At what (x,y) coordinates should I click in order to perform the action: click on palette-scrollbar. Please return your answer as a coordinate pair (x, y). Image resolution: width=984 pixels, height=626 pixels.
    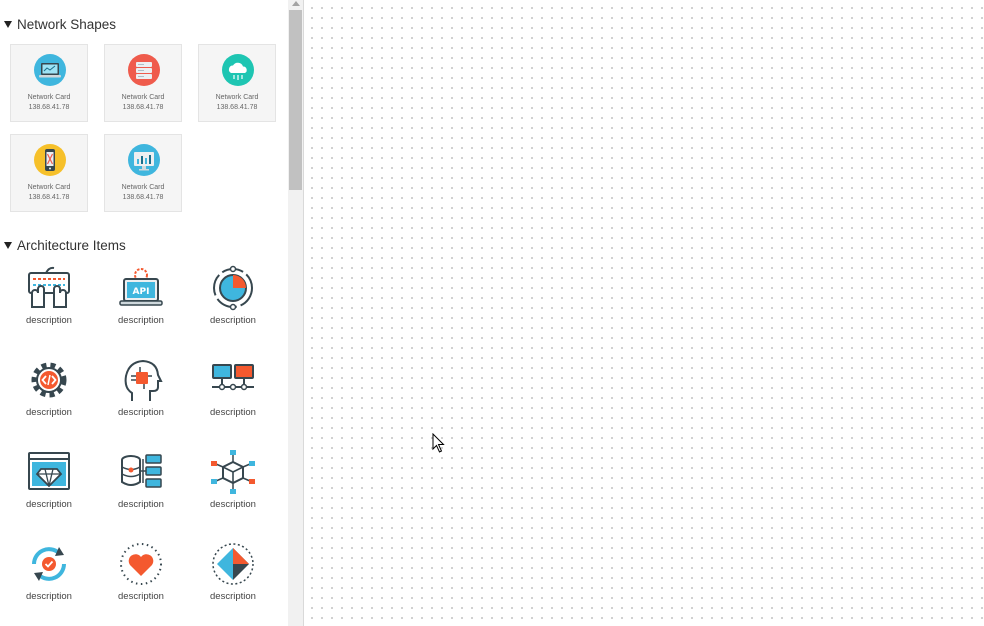
    Looking at the image, I should click on (295, 313).